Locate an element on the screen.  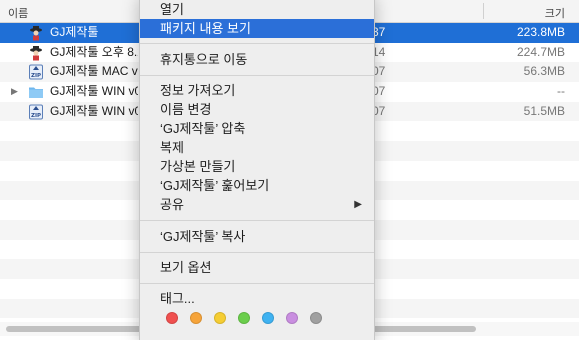
menu-item-open: 열기 is located at coordinates (257, 9).